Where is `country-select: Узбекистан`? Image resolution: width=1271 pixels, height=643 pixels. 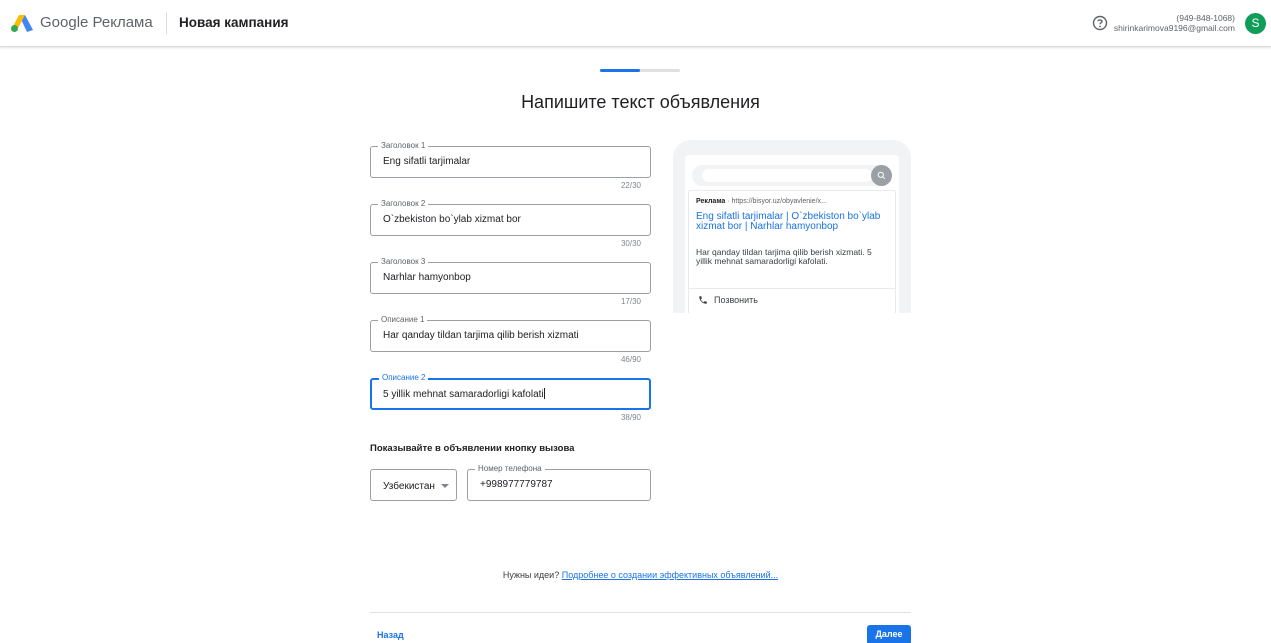 country-select: Узбекистан is located at coordinates (413, 485).